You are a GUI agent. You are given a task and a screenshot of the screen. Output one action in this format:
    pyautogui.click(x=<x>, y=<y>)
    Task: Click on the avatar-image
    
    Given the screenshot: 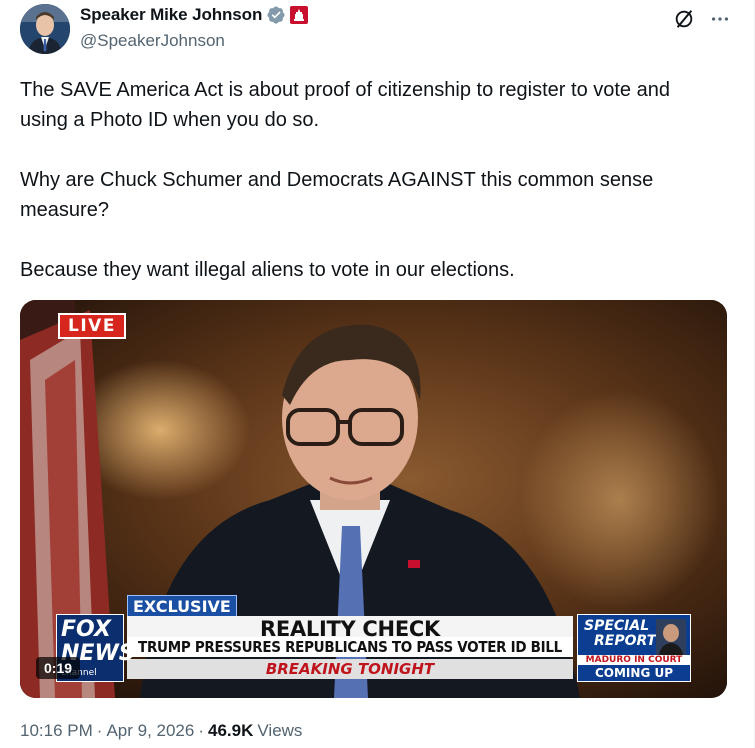 What is the action you would take?
    pyautogui.click(x=45, y=29)
    